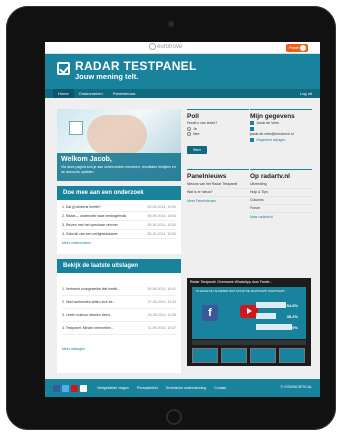  I want to click on edit-account-label: Gegevens wijzigen, so click(271, 139).